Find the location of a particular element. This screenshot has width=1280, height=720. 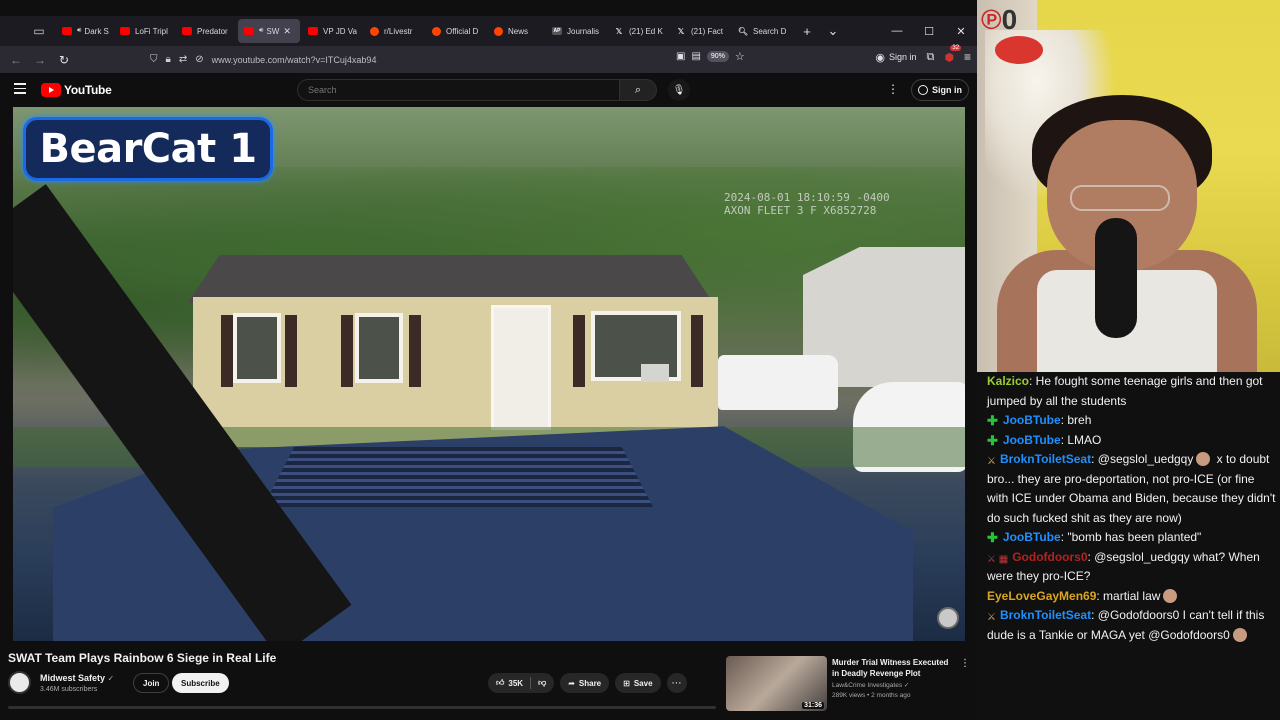

maximize-icon: ☐ is located at coordinates (929, 31).